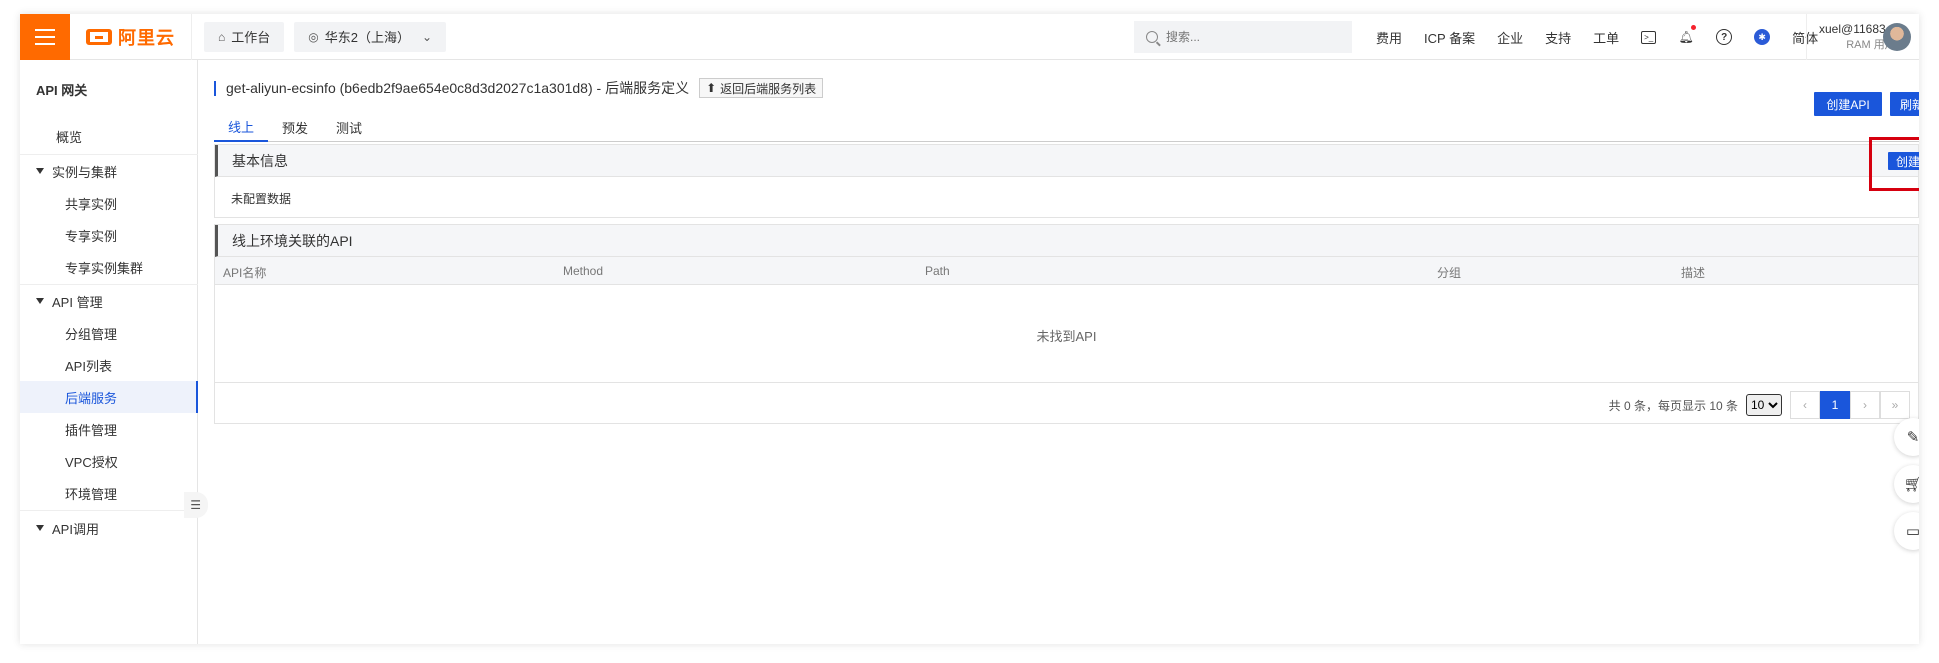 The height and width of the screenshot is (663, 1939). Describe the element at coordinates (1389, 37) in the screenshot. I see `link-billing: 费用` at that location.